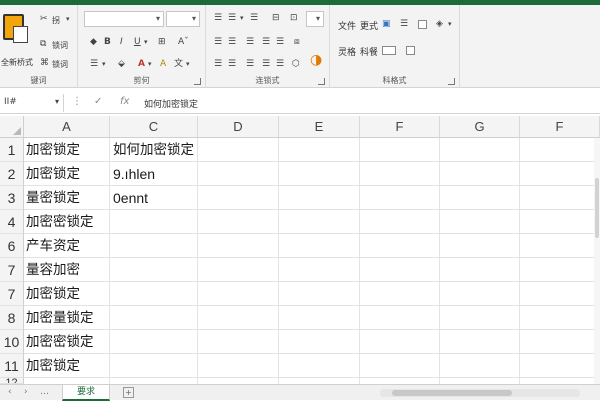 This screenshot has width=600, height=401. What do you see at coordinates (197, 81) in the screenshot?
I see `font-launcher-icon` at bounding box center [197, 81].